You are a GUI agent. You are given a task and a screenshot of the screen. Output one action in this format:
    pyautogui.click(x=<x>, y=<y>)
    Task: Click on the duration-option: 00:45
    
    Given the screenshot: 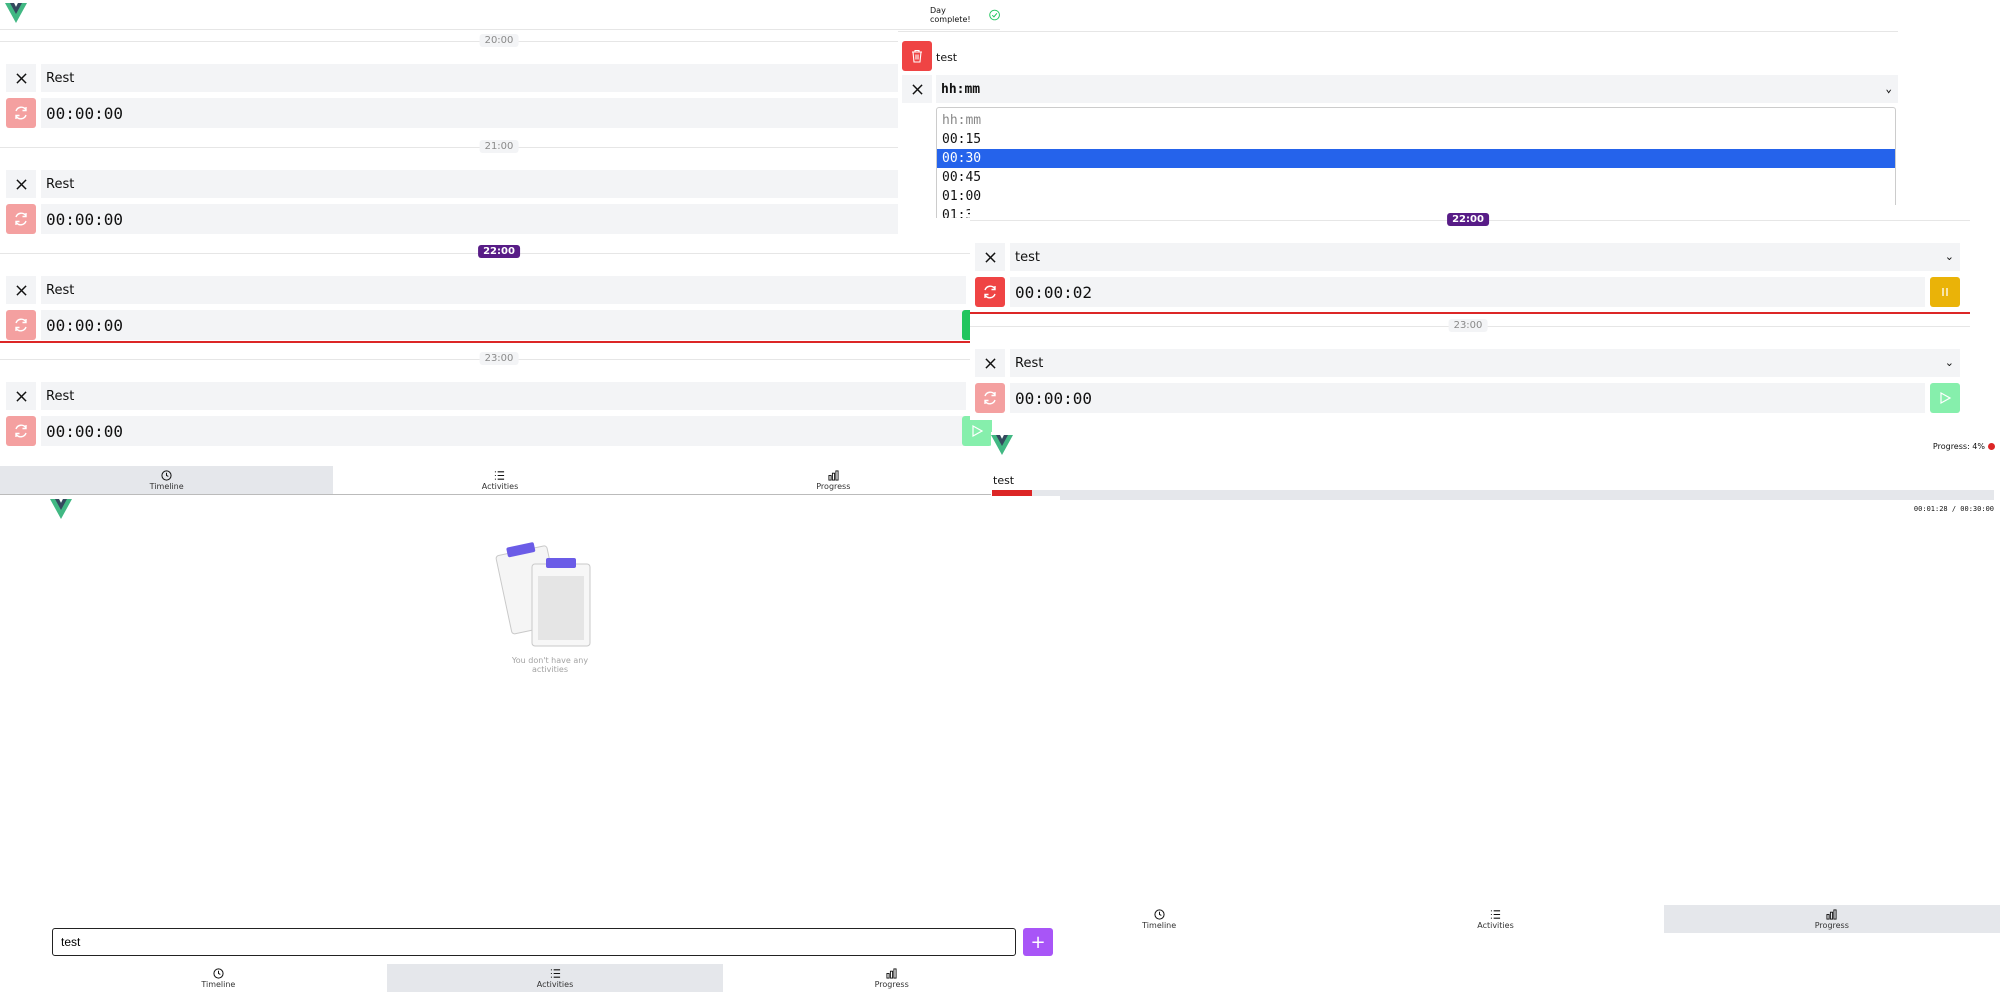 What is the action you would take?
    pyautogui.click(x=1416, y=177)
    